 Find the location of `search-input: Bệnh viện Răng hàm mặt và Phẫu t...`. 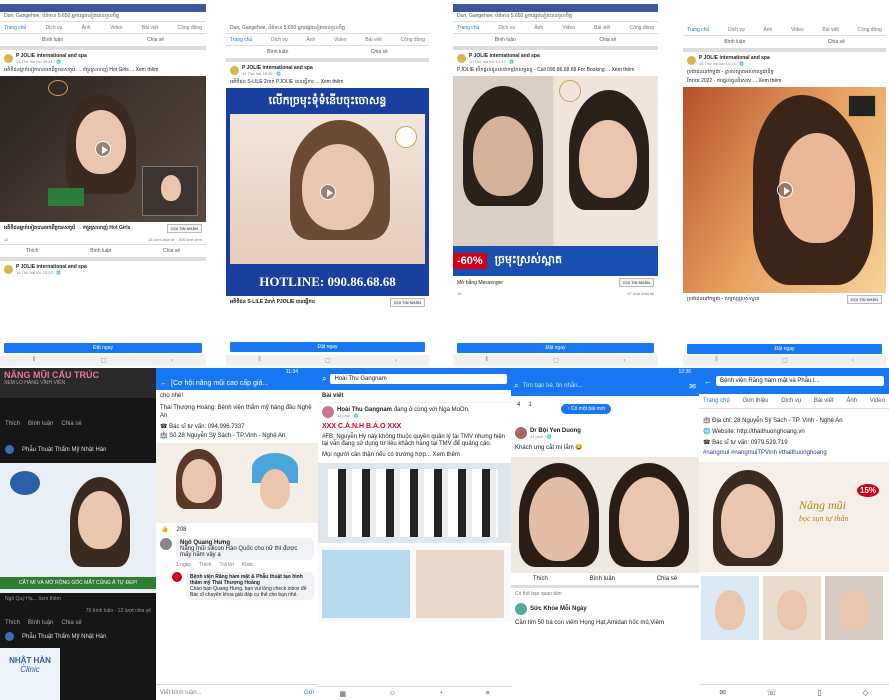

search-input: Bệnh viện Răng hàm mặt và Phẫu t... is located at coordinates (800, 381).